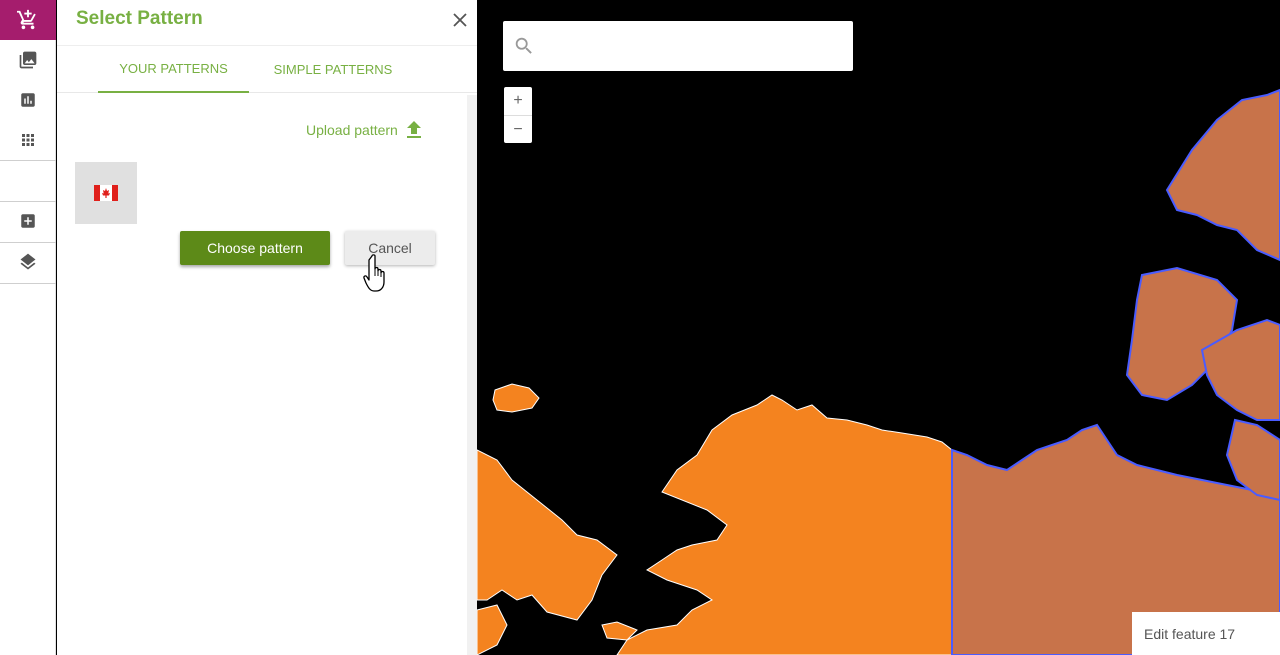 This screenshot has height=655, width=1280. Describe the element at coordinates (518, 101) in the screenshot. I see `zoom-in-button: +` at that location.